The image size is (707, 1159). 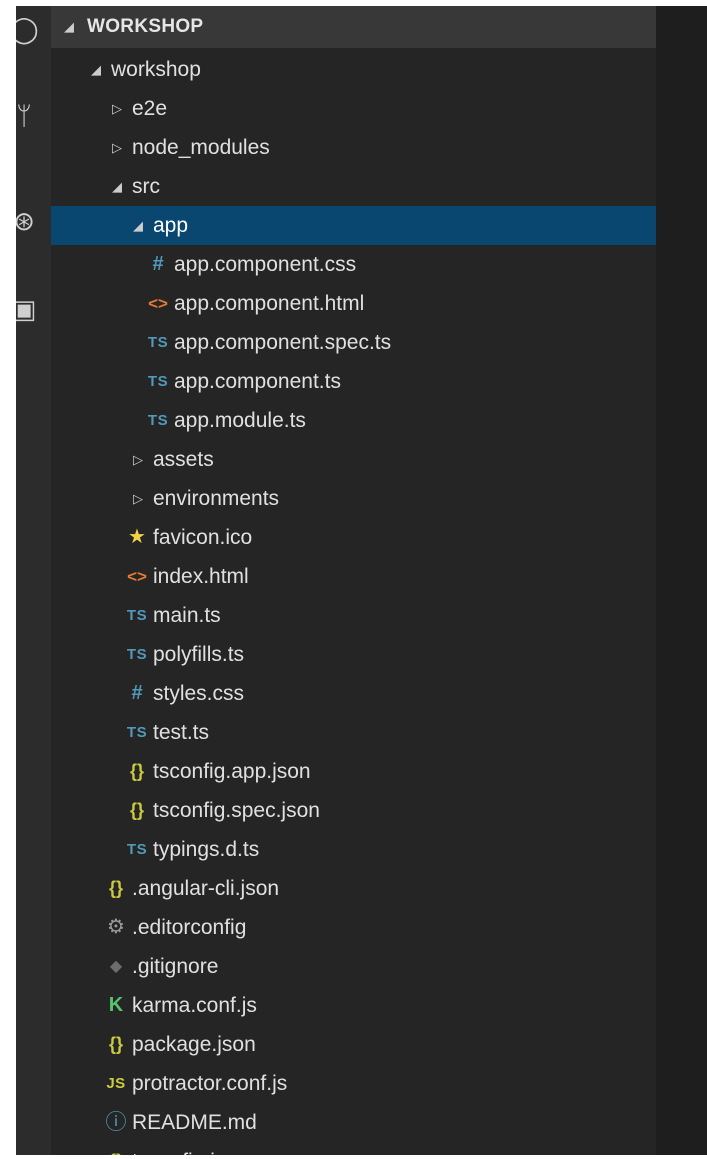 I want to click on tree-folder-row: ▷ assets, so click(x=353, y=459).